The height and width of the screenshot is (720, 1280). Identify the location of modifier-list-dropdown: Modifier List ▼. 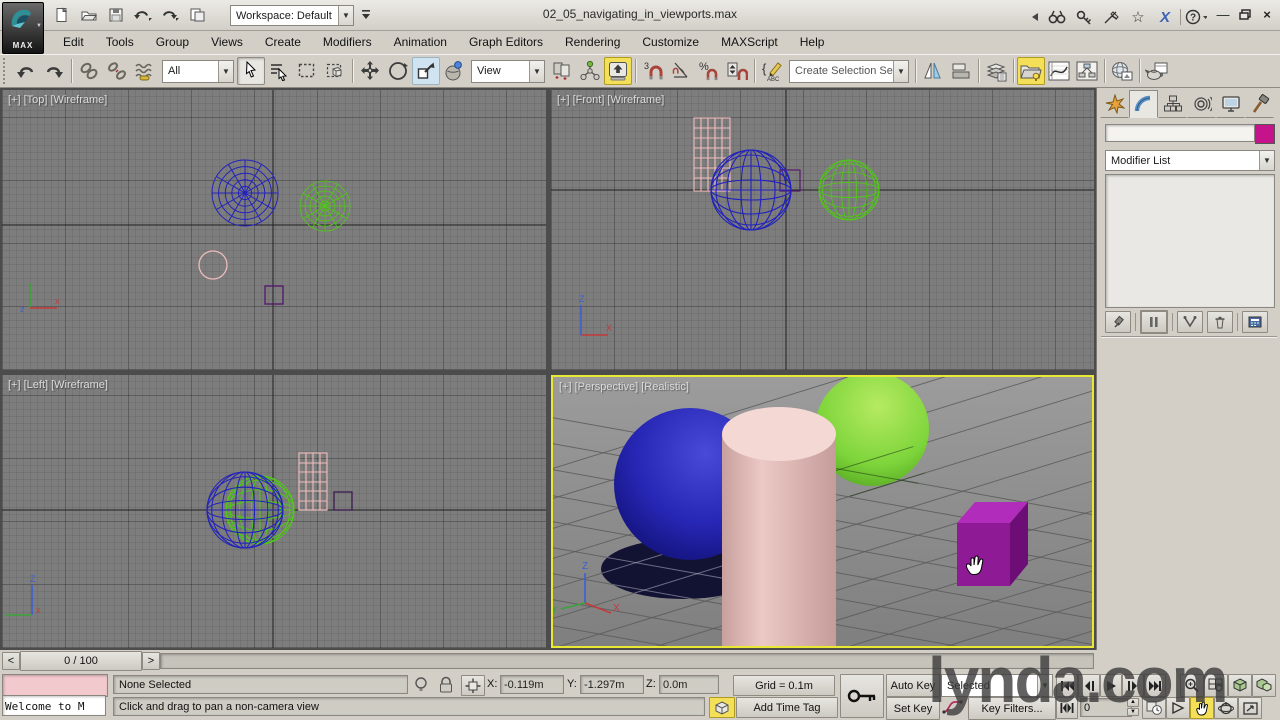
(1190, 160).